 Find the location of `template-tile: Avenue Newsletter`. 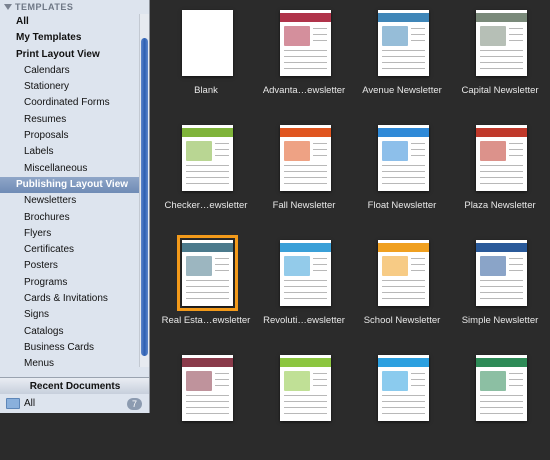

template-tile: Avenue Newsletter is located at coordinates (402, 57).